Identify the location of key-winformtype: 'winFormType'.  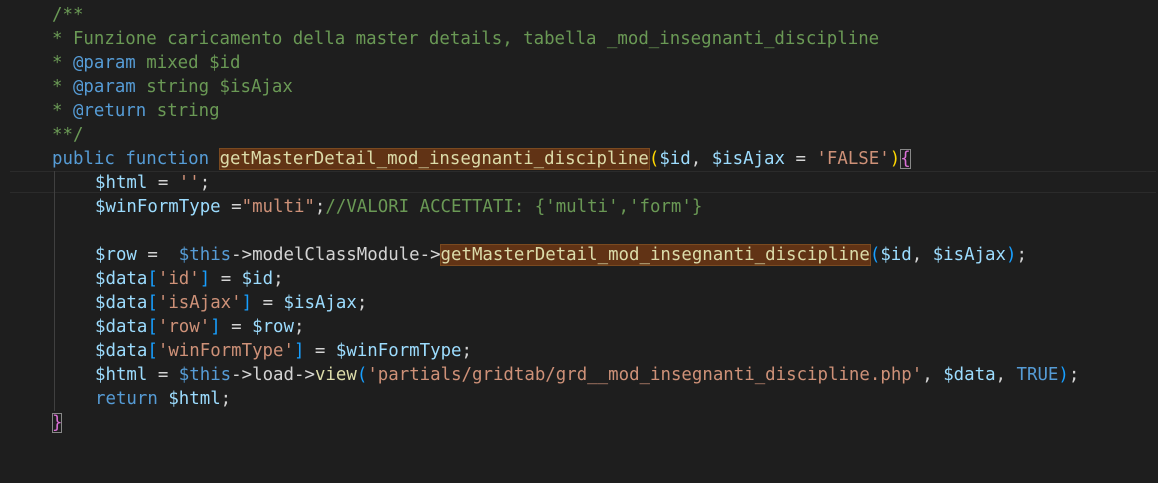
(225, 351).